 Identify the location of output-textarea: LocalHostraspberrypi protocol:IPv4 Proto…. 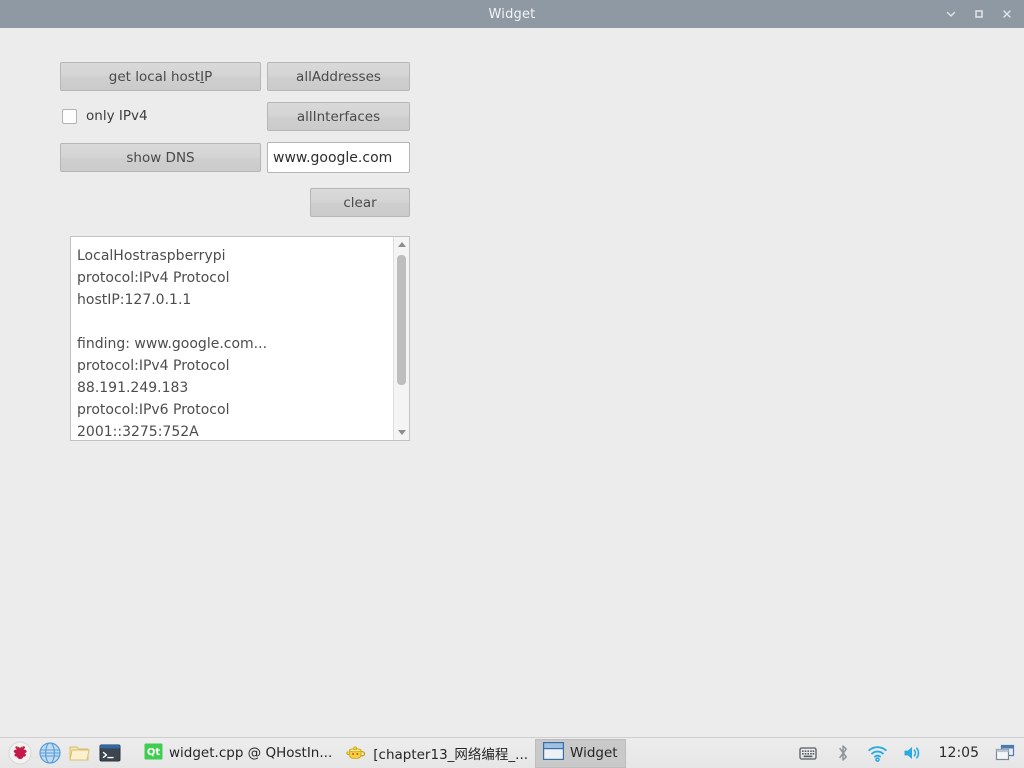
(240, 338).